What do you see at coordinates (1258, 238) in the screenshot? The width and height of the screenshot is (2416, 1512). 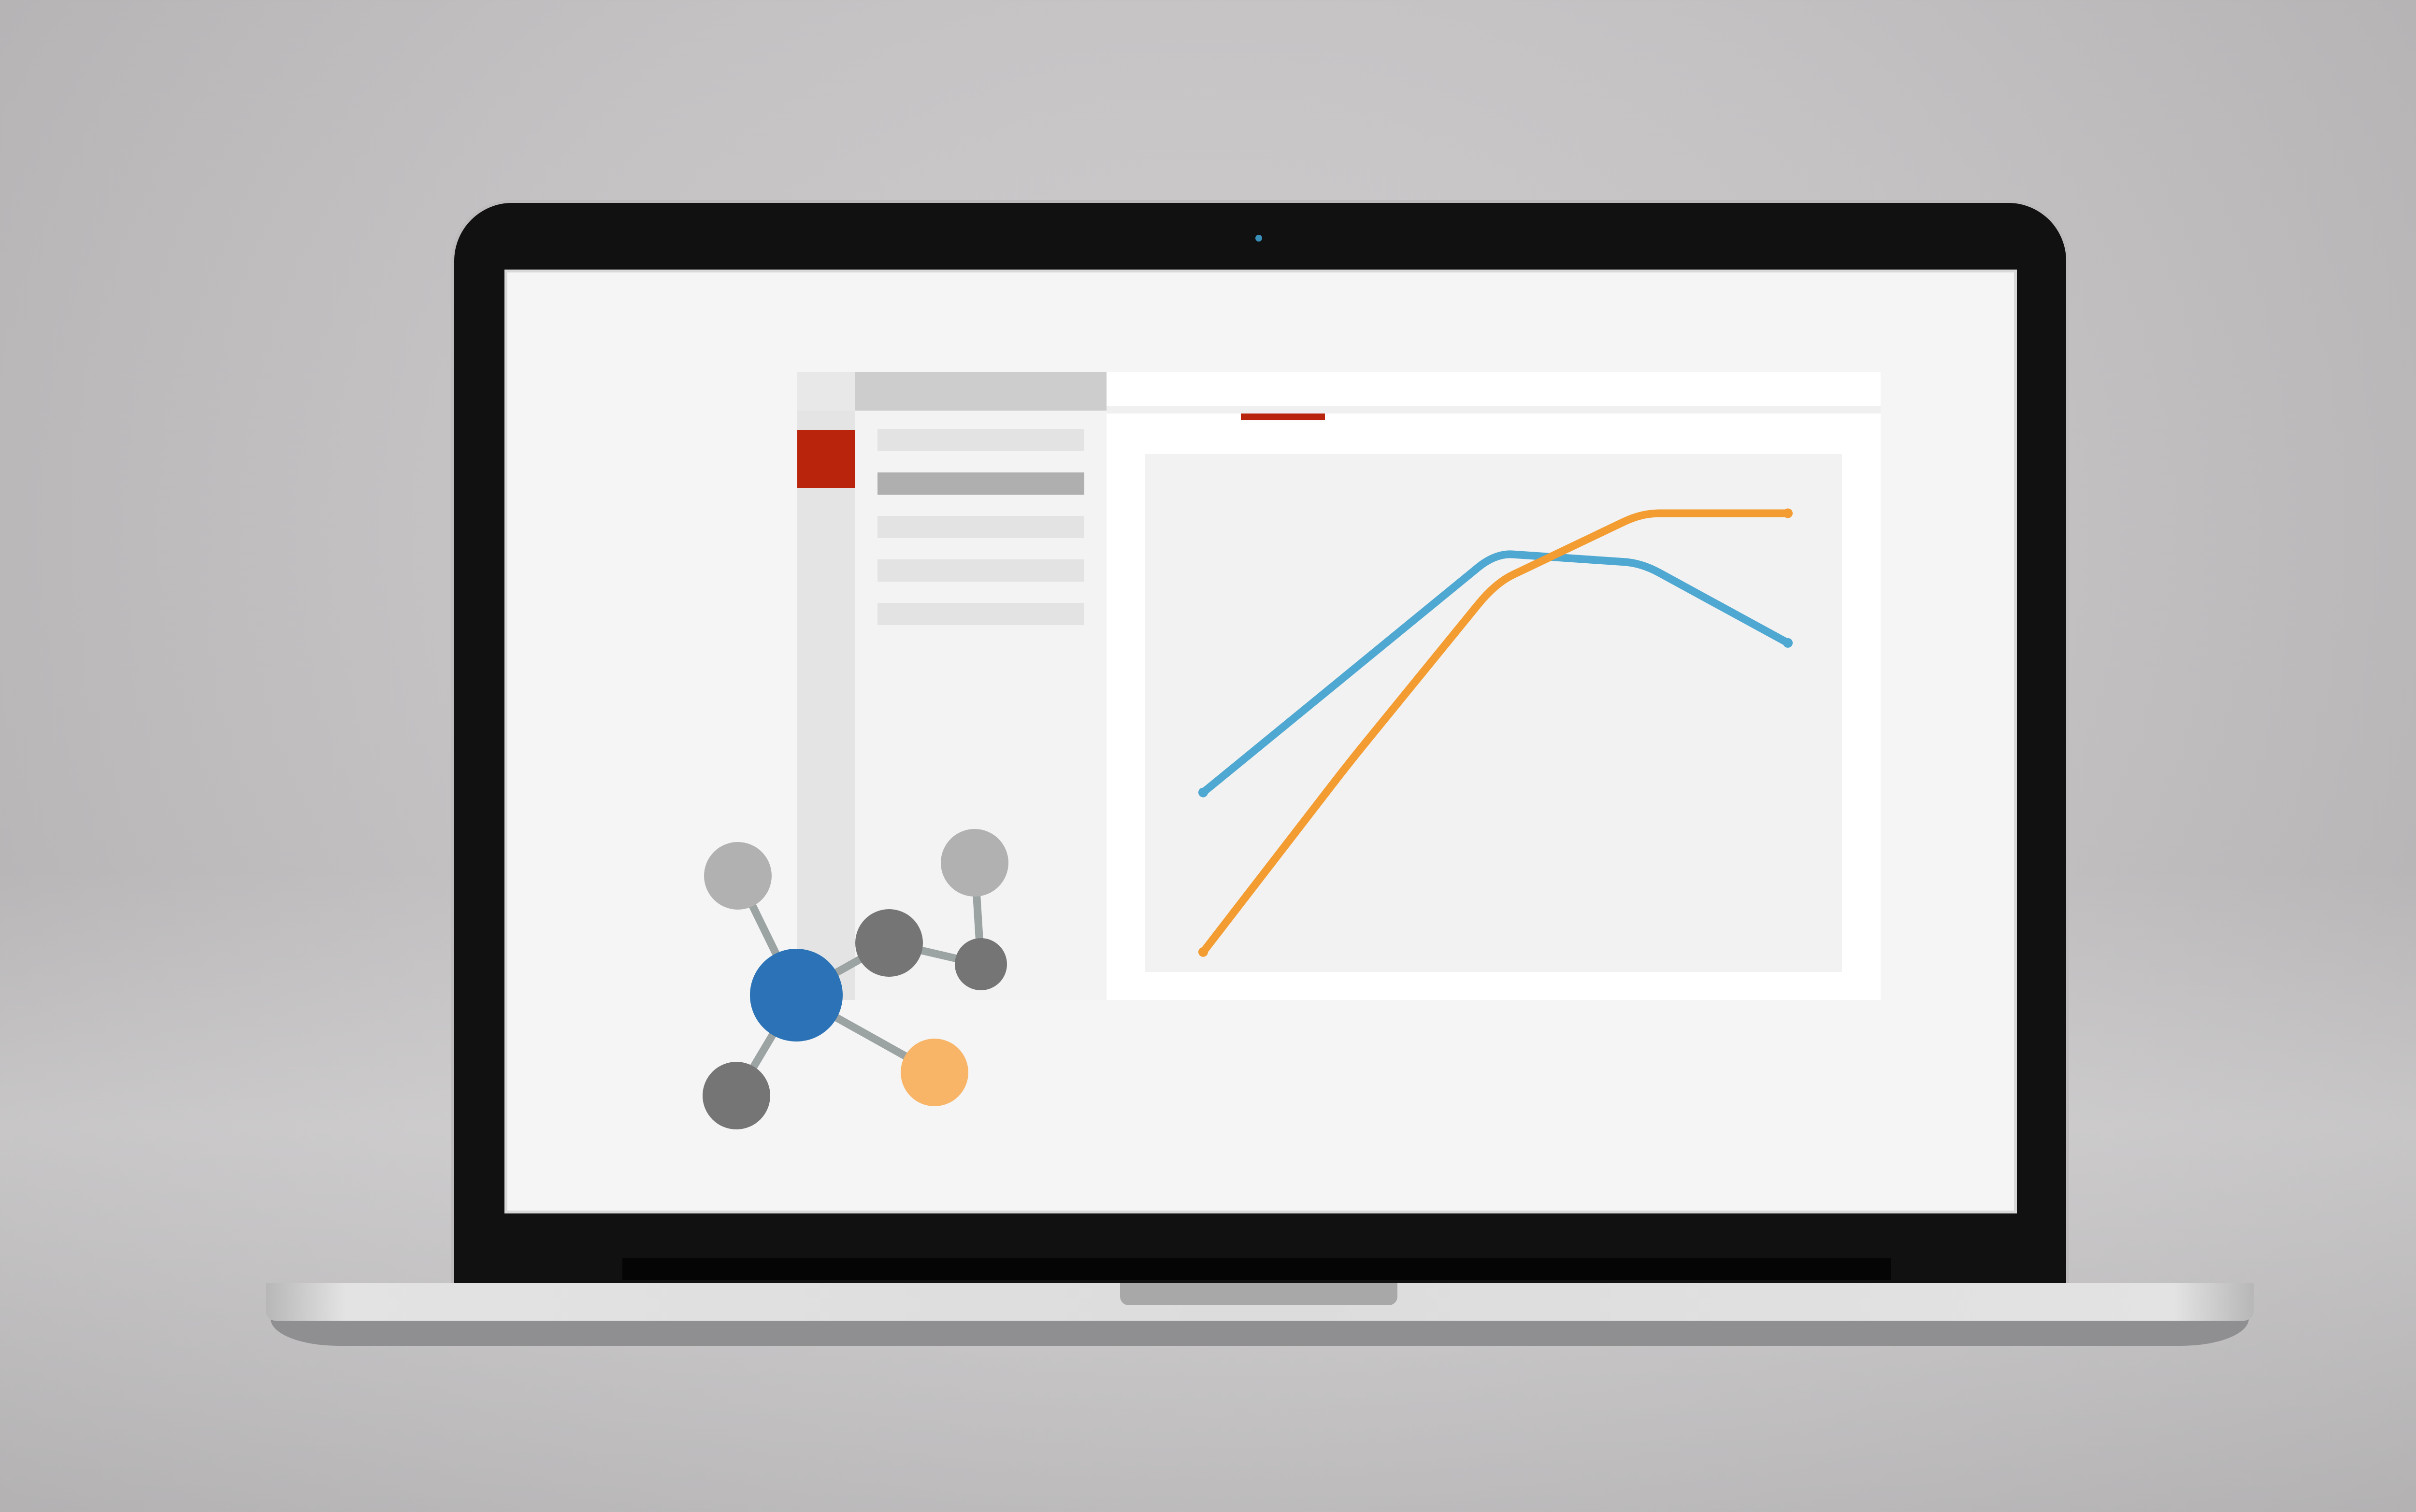 I see `webcam-icon` at bounding box center [1258, 238].